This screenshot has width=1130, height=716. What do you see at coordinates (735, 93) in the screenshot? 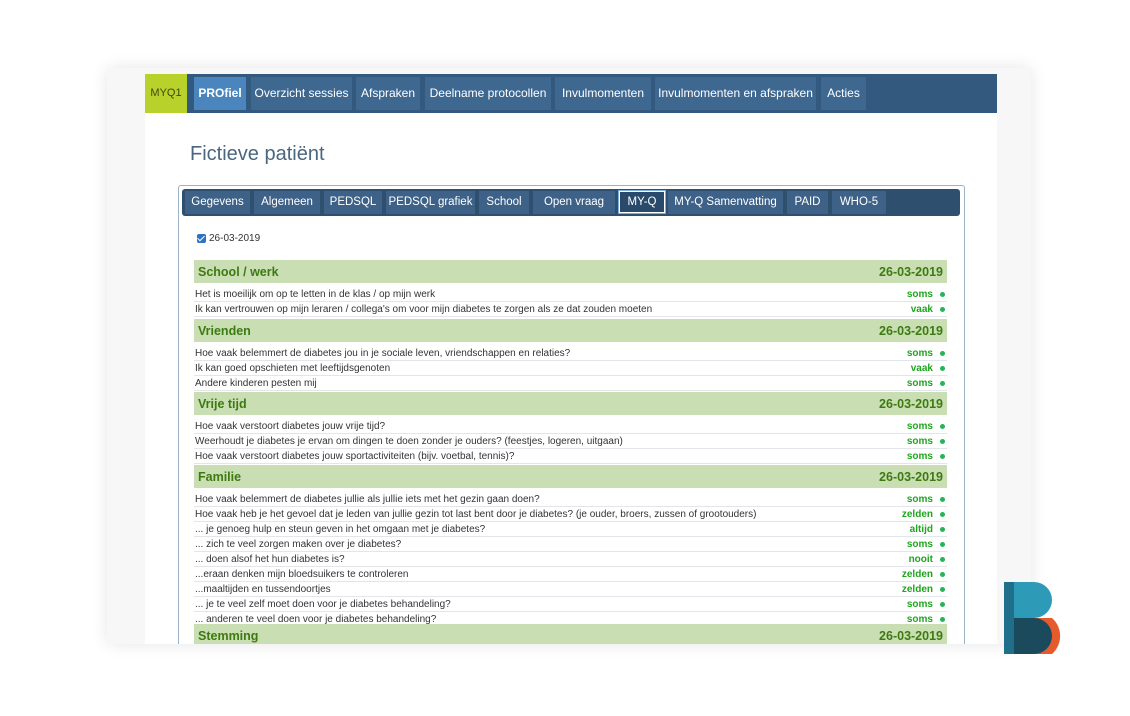
I see `nav-invulmomenten-en-afspraken: Invulmomenten en afspraken` at bounding box center [735, 93].